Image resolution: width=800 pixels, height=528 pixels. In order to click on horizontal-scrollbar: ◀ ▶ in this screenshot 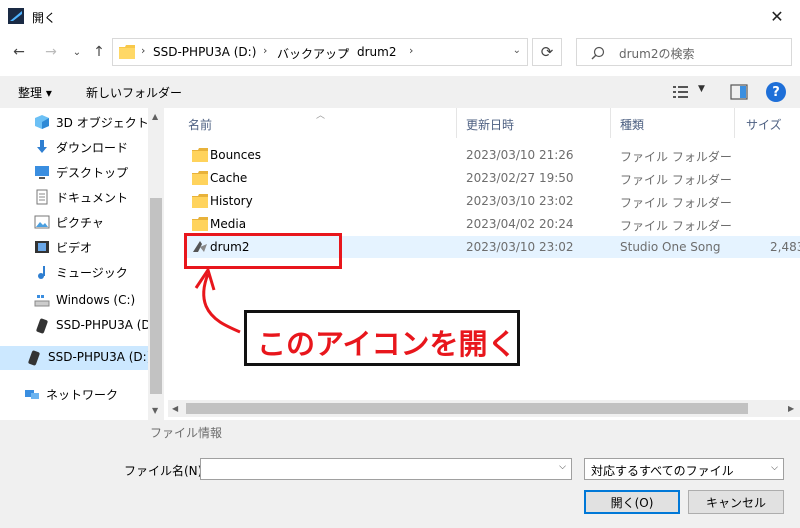, I will do `click(484, 408)`.